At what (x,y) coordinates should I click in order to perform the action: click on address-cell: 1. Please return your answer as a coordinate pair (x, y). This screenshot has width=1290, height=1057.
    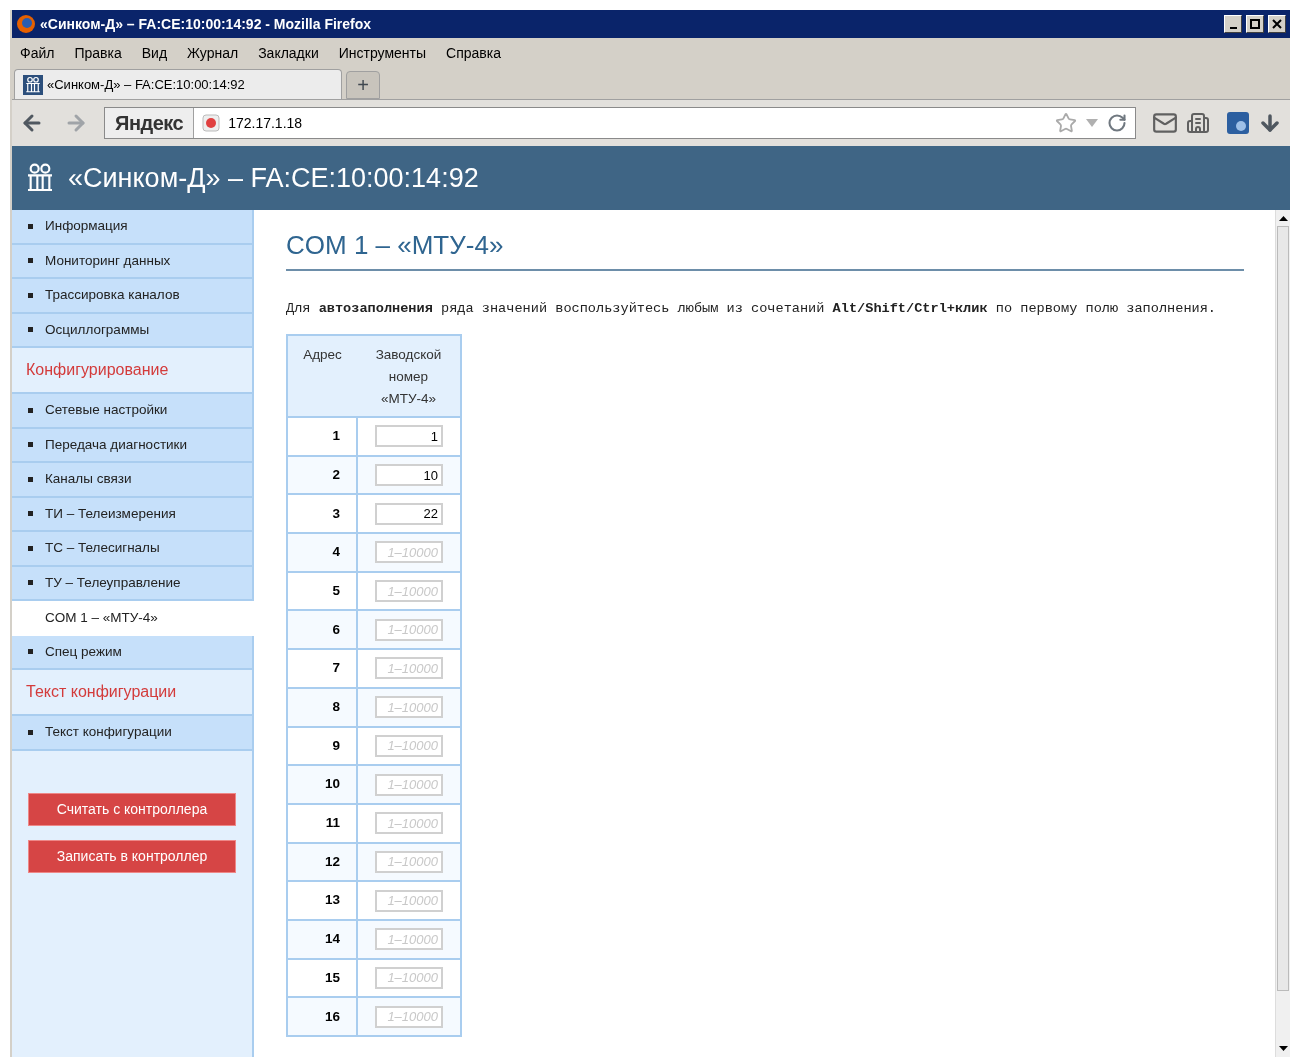
    Looking at the image, I should click on (322, 436).